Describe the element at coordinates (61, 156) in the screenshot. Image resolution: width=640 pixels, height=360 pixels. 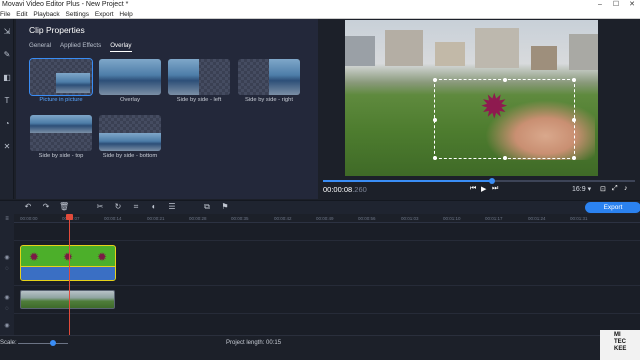
I see `overlay-option-label: Side by side - top` at that location.